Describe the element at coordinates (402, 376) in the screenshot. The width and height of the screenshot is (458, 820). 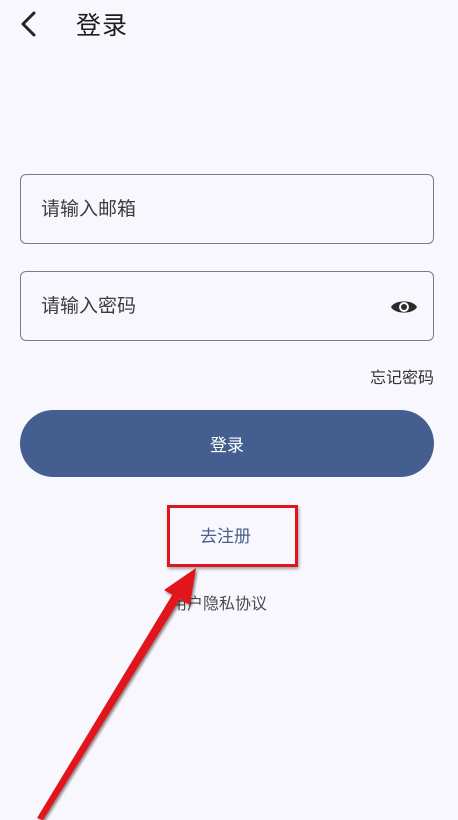
I see `forgot-password-link: 忘记密码` at that location.